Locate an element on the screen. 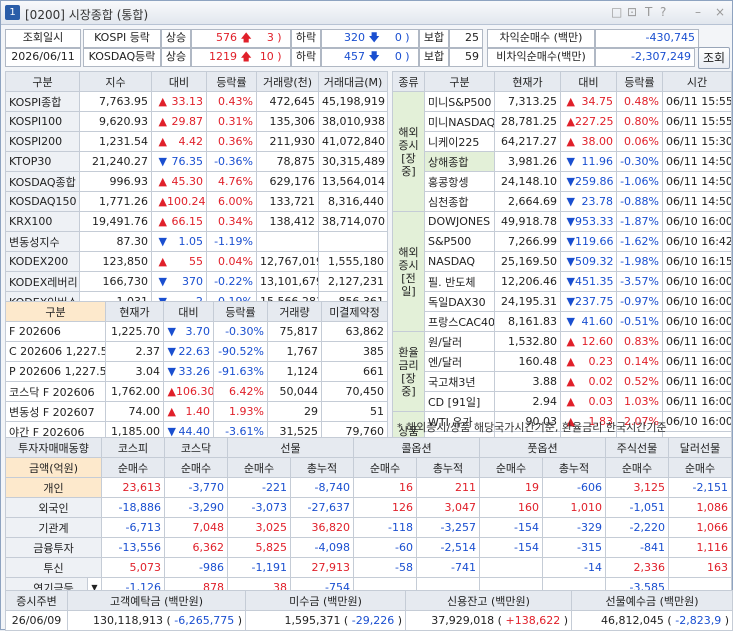 This screenshot has height=631, width=733. investor-value: 163 is located at coordinates (700, 567).